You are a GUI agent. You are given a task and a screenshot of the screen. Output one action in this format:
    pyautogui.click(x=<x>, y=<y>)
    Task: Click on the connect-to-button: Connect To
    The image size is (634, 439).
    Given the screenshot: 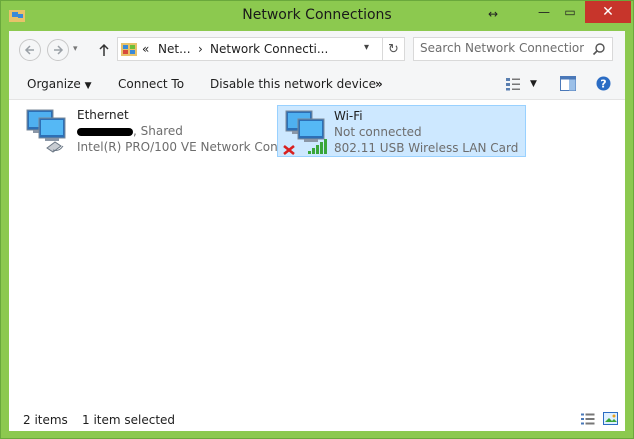 What is the action you would take?
    pyautogui.click(x=151, y=84)
    